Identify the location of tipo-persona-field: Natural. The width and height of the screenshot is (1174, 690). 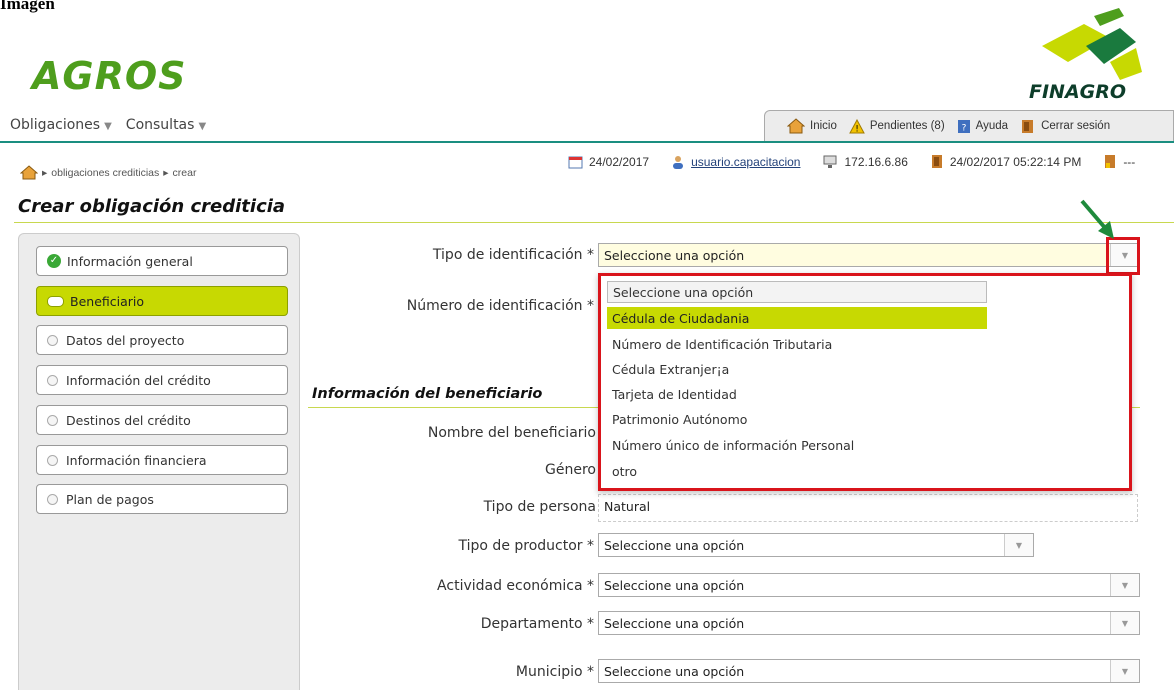
(868, 508).